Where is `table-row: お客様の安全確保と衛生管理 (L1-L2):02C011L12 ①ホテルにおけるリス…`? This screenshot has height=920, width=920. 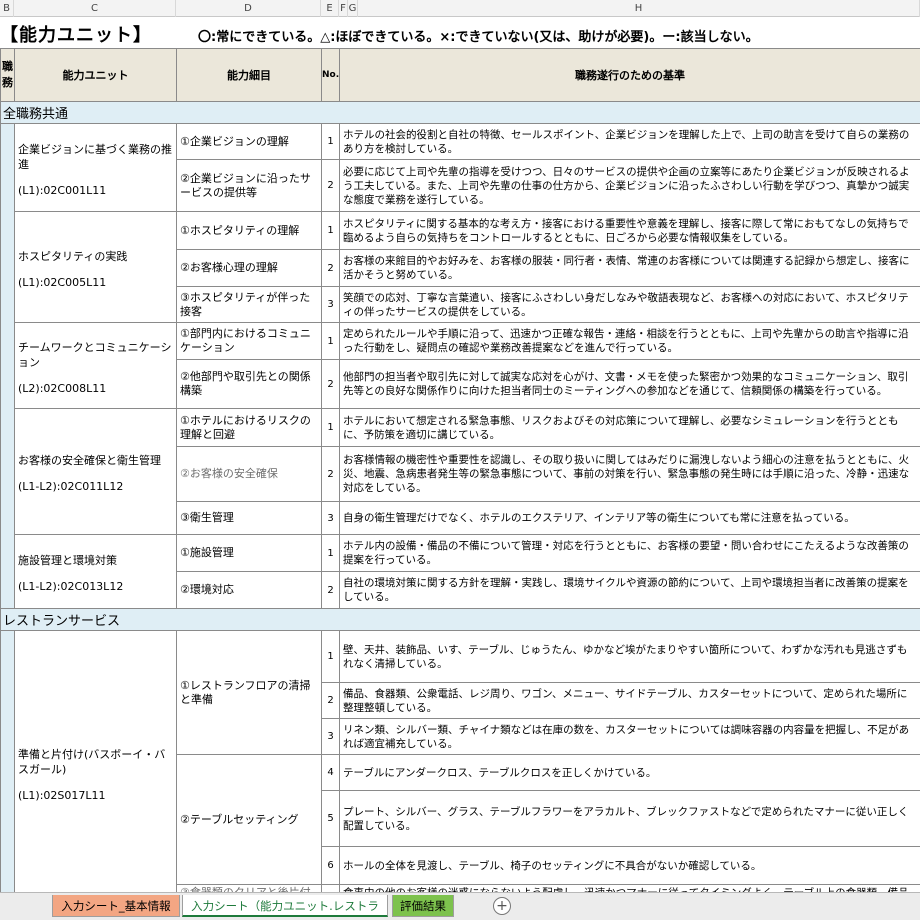
table-row: お客様の安全確保と衛生管理 (L1-L2):02C011L12 ①ホテルにおけるリス… is located at coordinates (460, 471).